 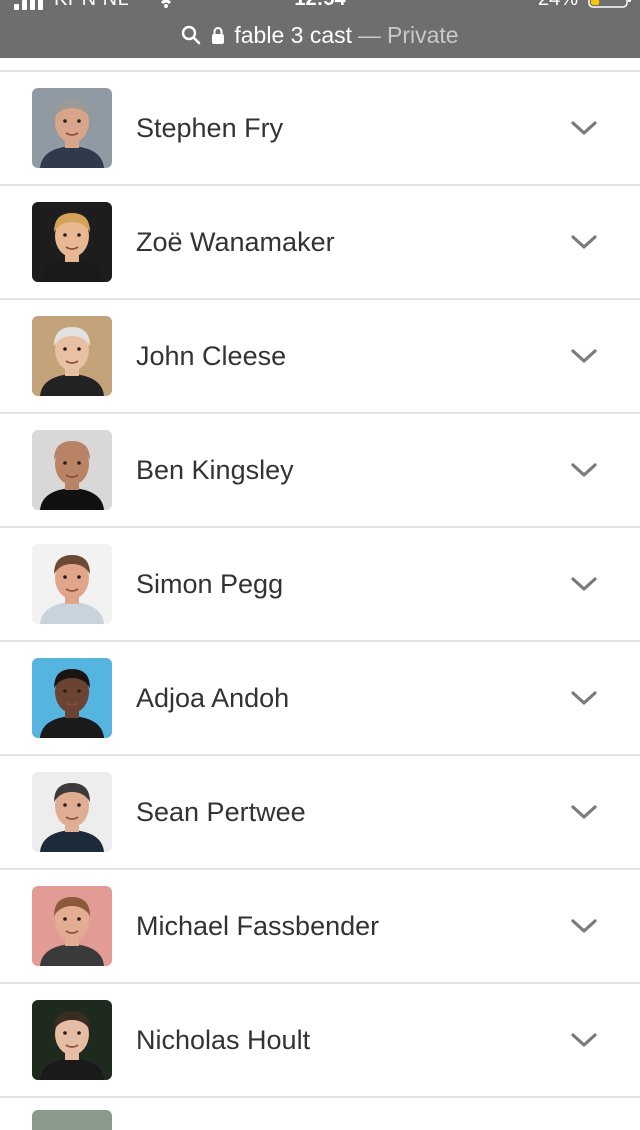 I want to click on cast-name: Michael Fassbender, so click(x=258, y=926).